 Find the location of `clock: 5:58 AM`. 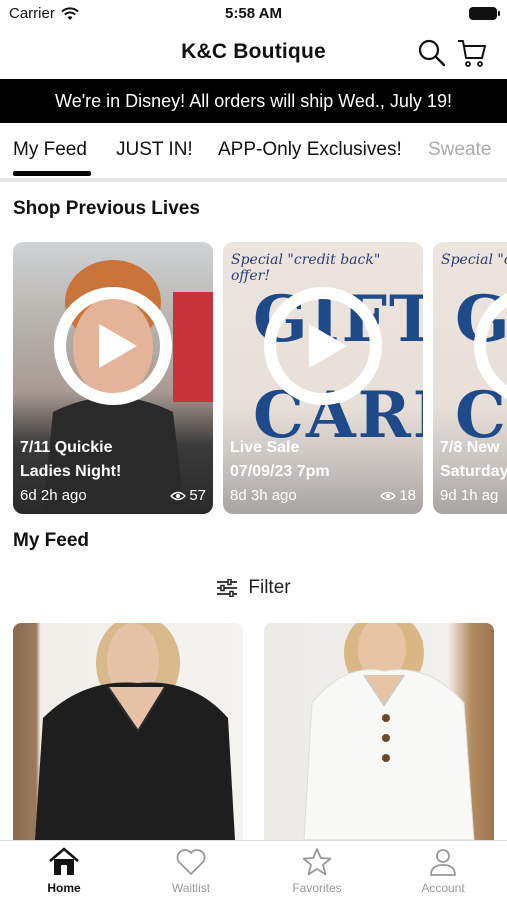

clock: 5:58 AM is located at coordinates (253, 13).